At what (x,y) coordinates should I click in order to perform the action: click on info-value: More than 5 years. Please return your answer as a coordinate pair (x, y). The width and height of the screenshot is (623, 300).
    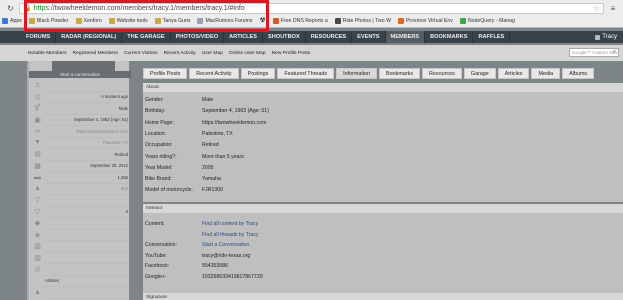
    Looking at the image, I should click on (223, 156).